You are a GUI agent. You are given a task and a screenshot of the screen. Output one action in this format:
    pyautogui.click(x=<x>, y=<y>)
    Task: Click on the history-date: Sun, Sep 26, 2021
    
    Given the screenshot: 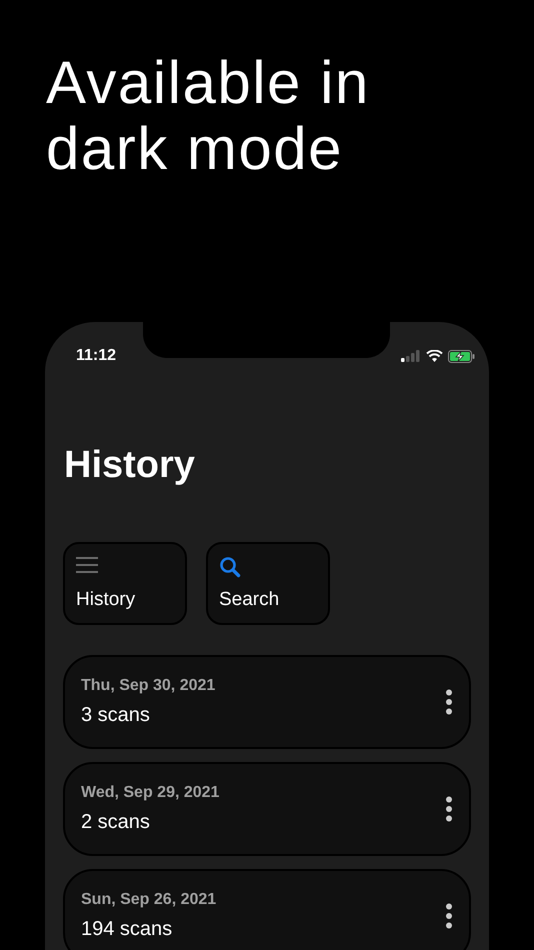 What is the action you would take?
    pyautogui.click(x=148, y=900)
    